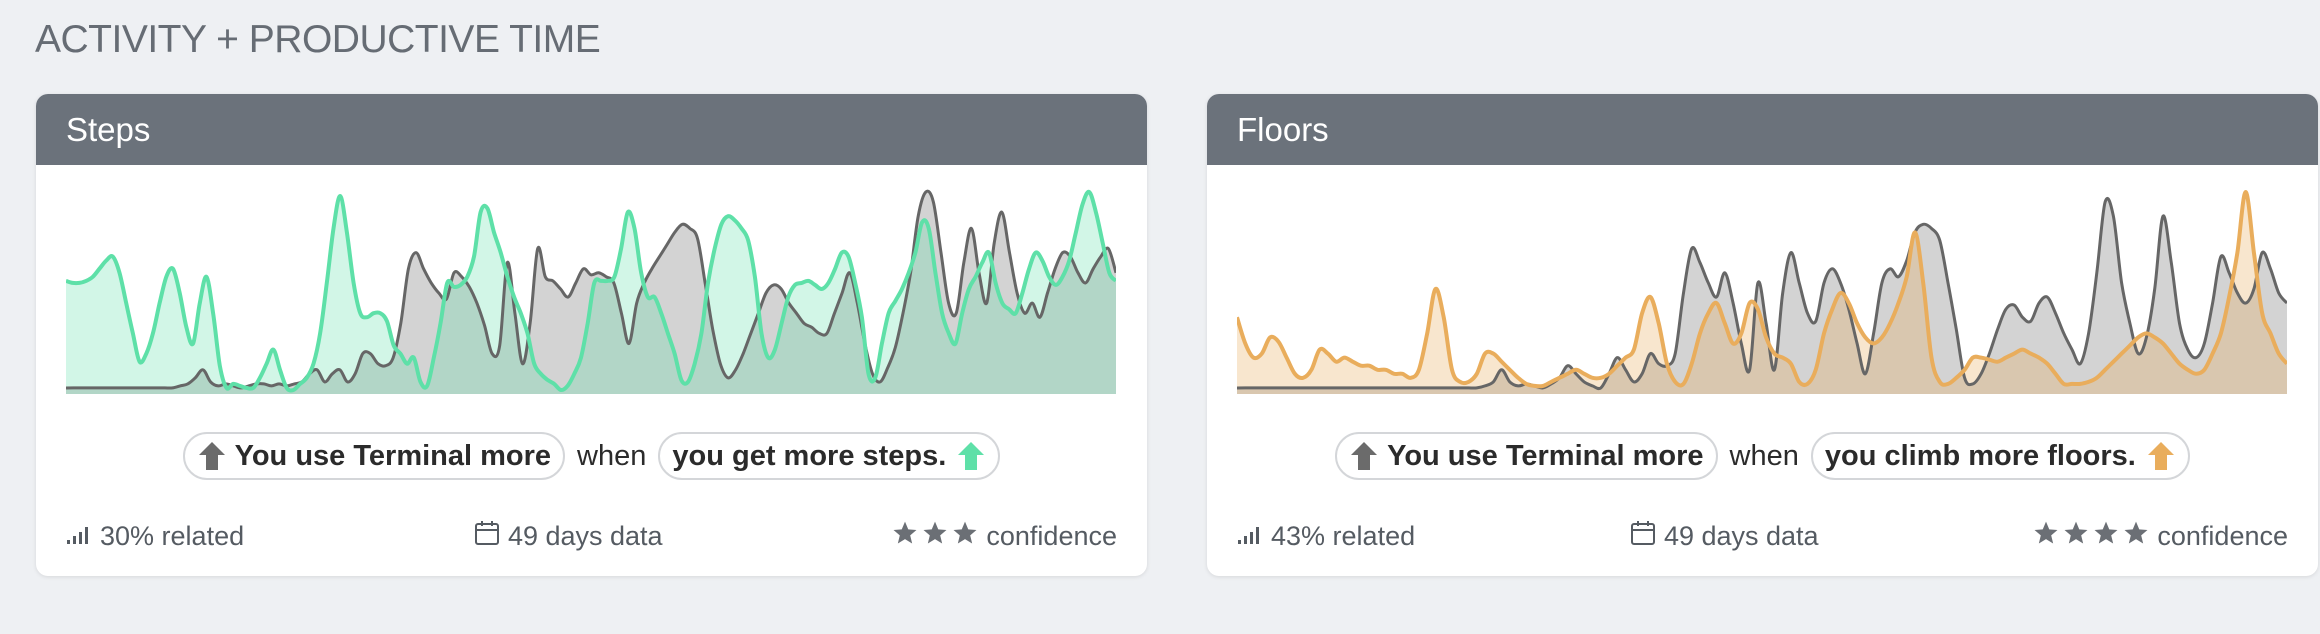 The width and height of the screenshot is (2320, 634). Describe the element at coordinates (809, 455) in the screenshot. I see `condition-text: you get more steps.` at that location.